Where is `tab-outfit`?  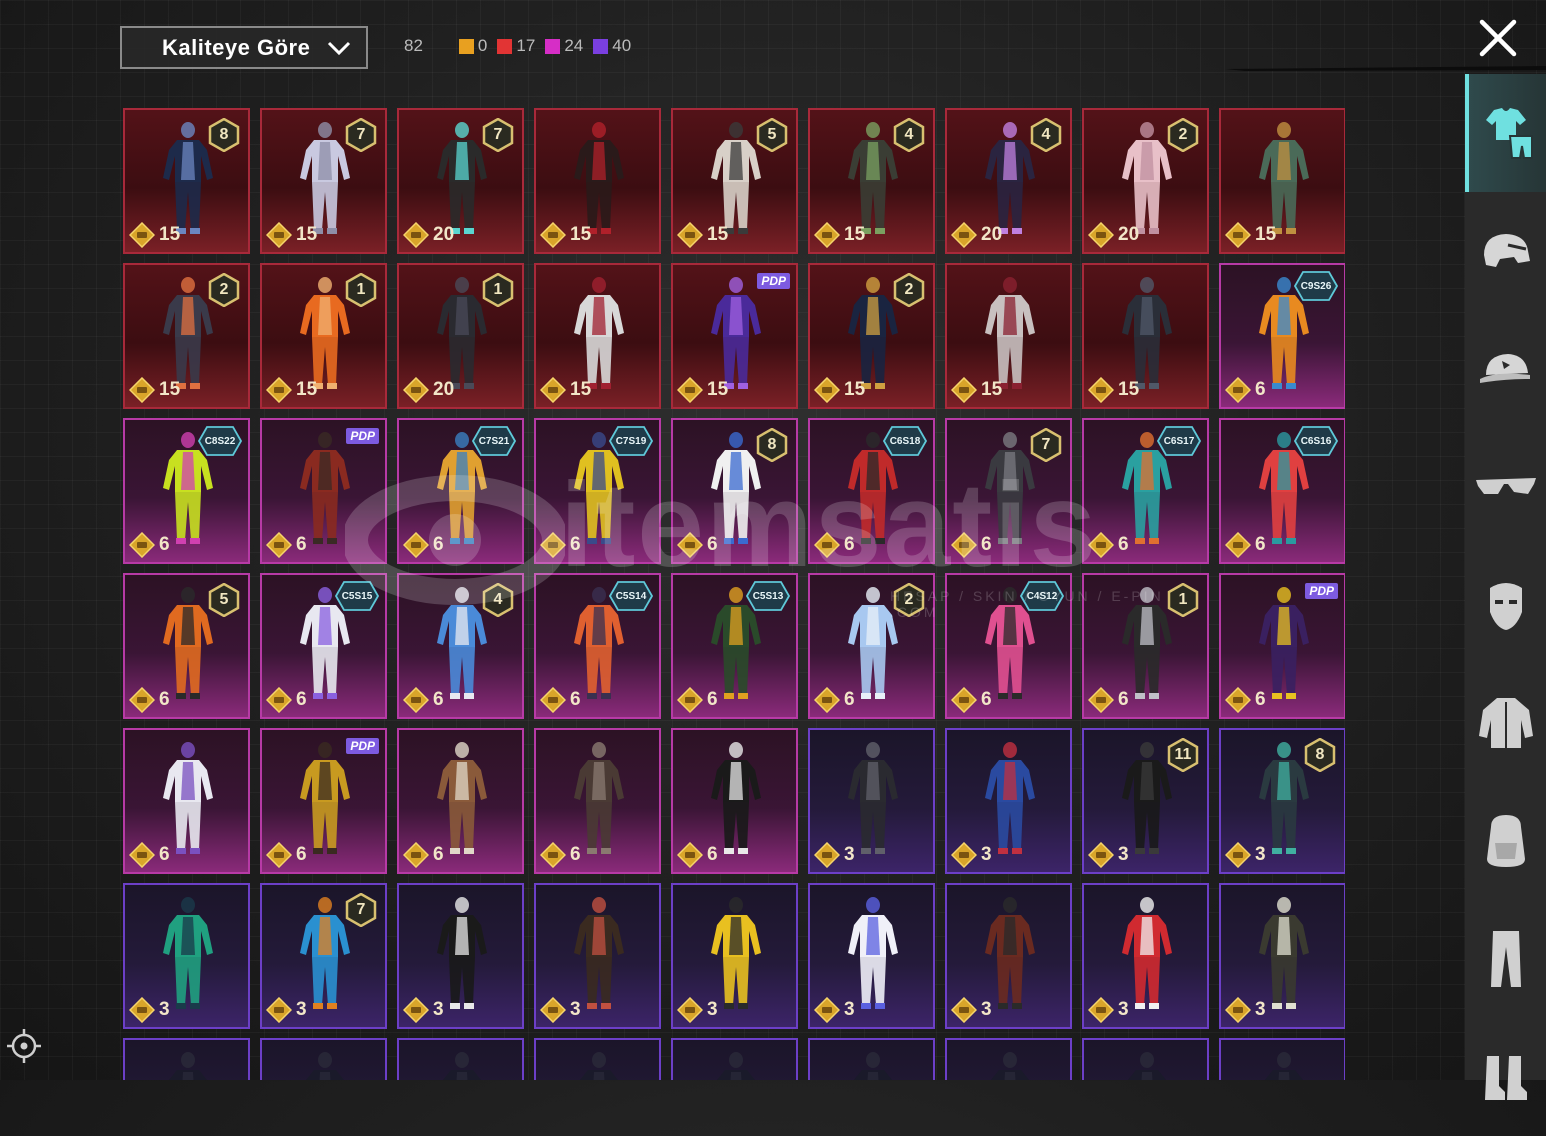
tab-outfit is located at coordinates (1505, 133).